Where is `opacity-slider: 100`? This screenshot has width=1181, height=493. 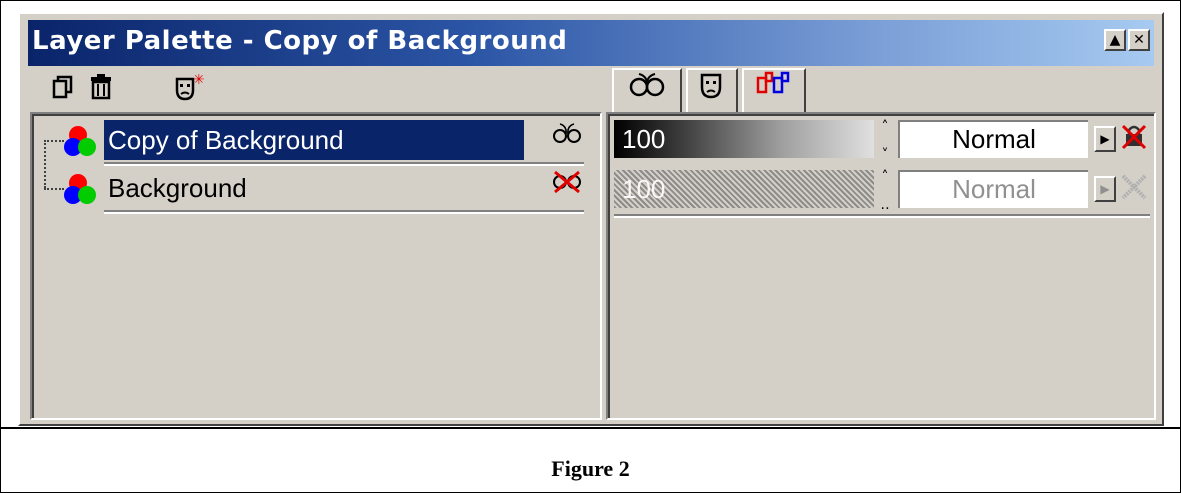 opacity-slider: 100 is located at coordinates (744, 139).